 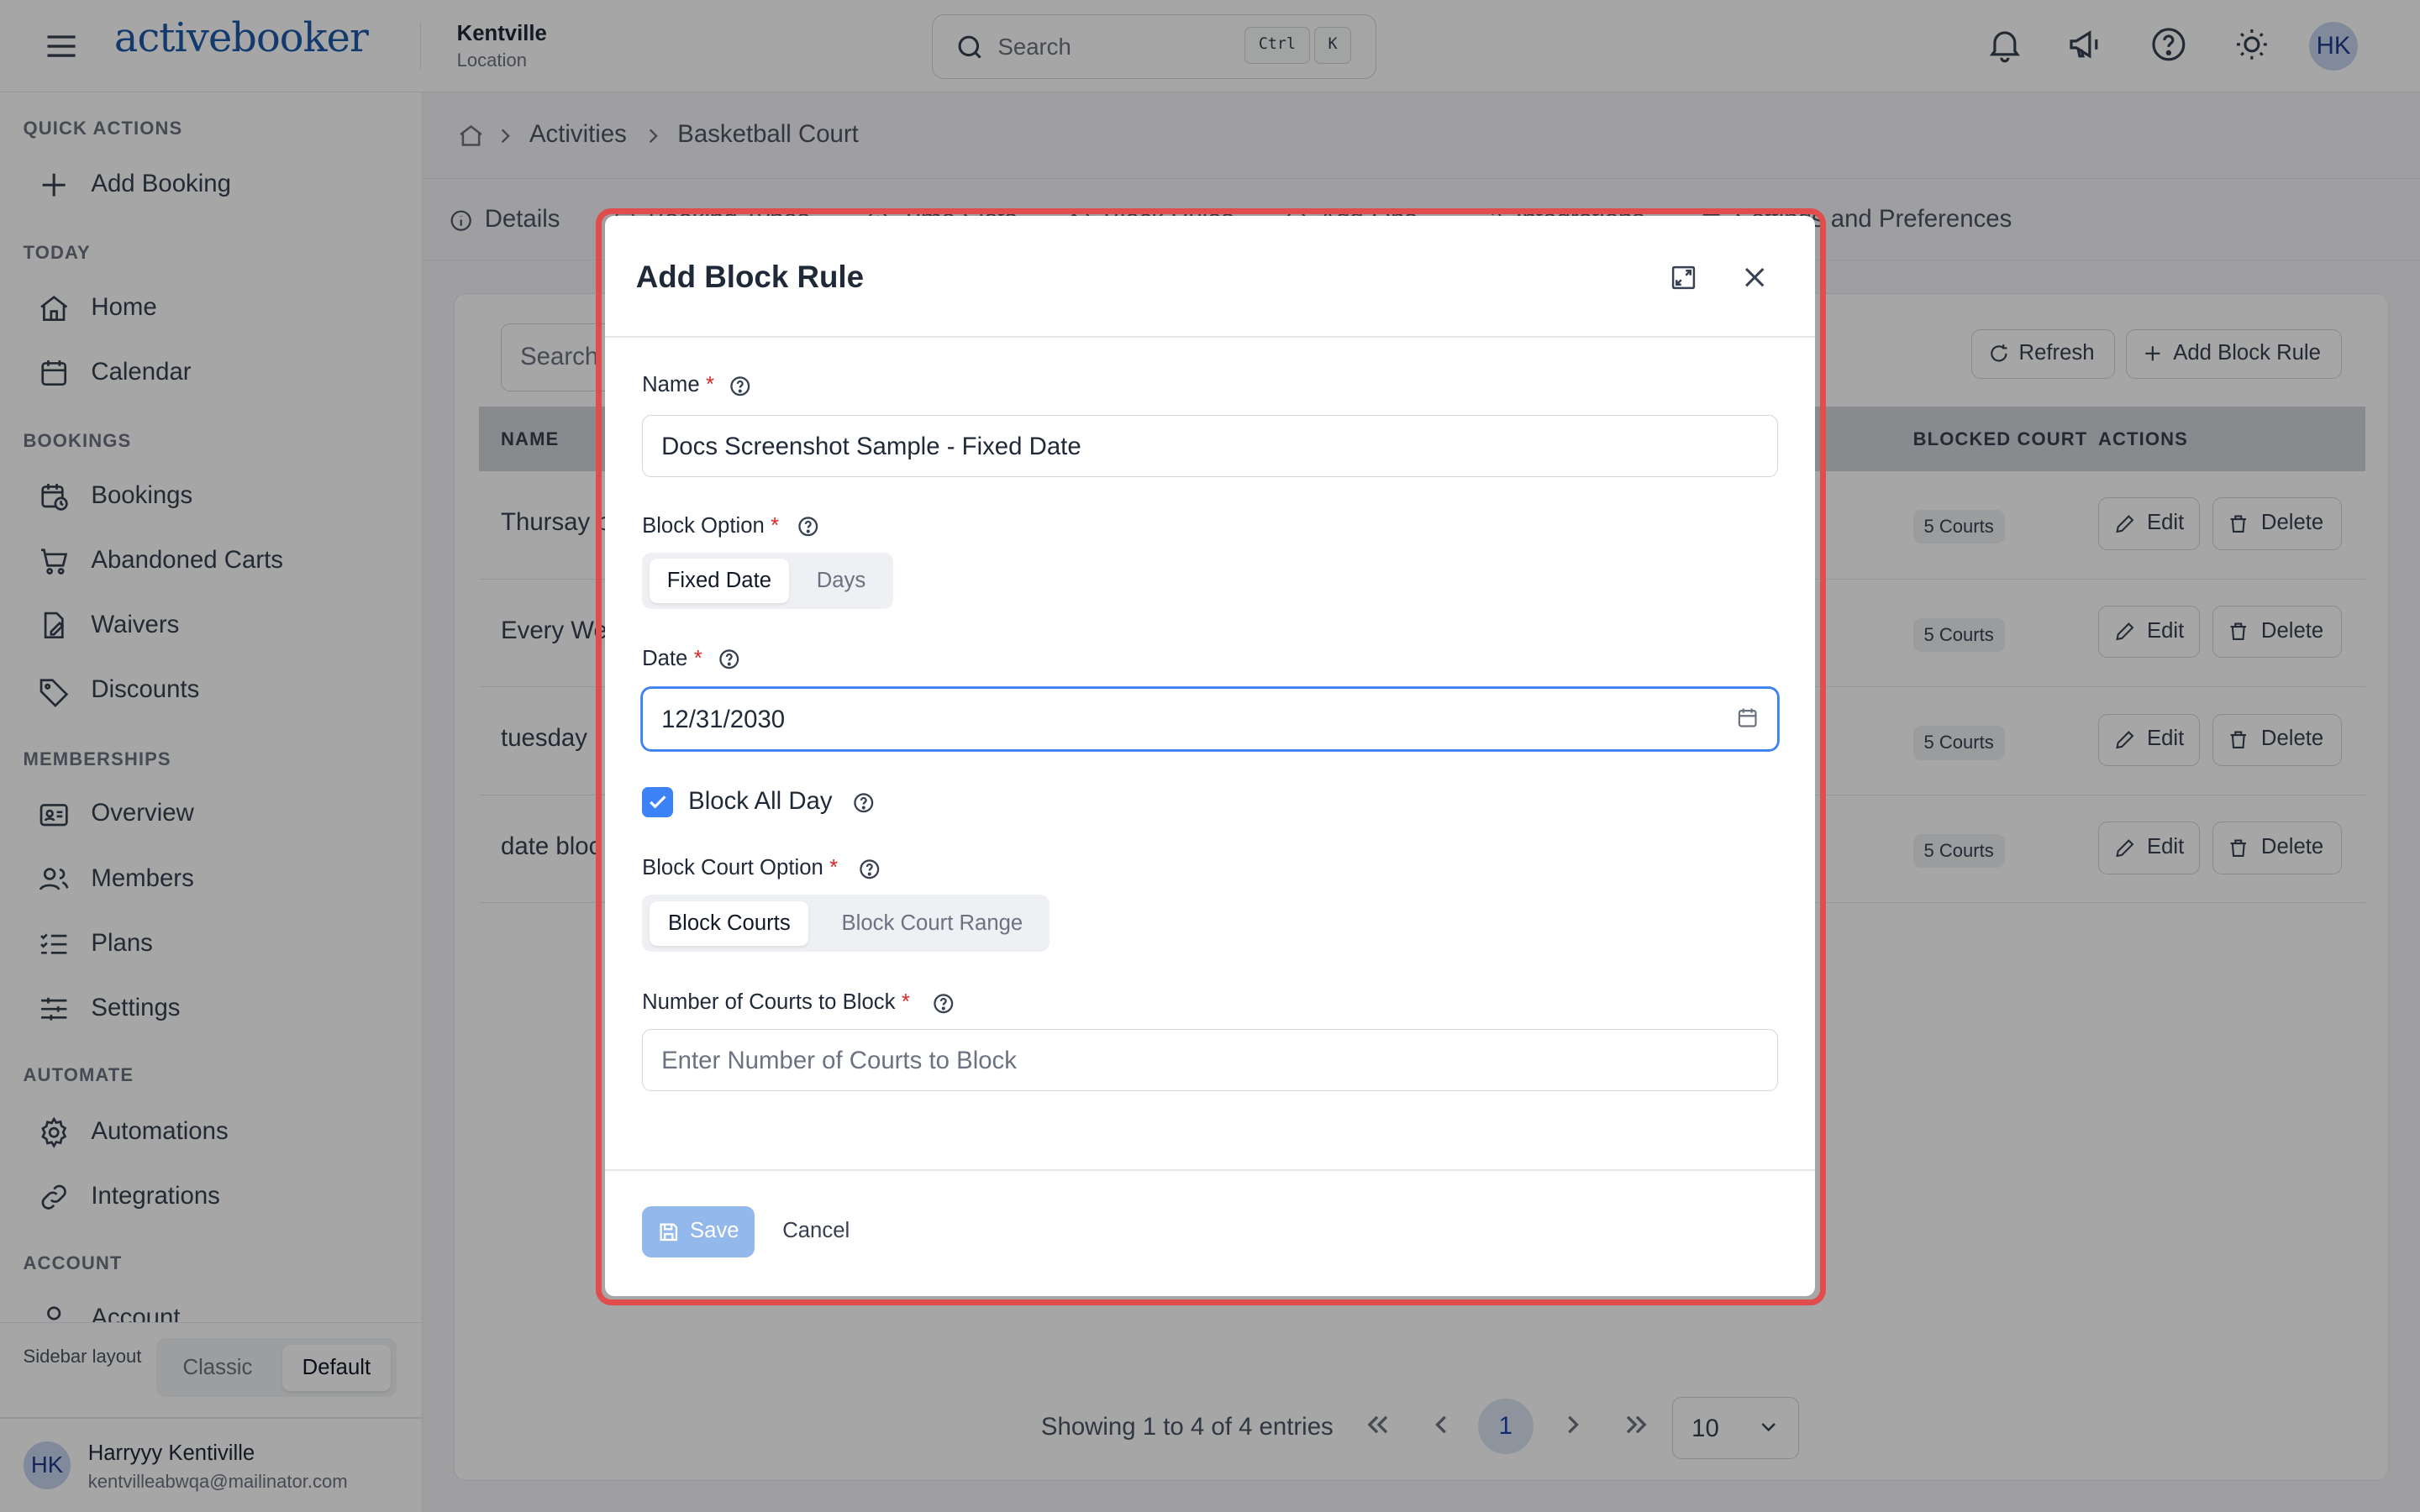 I want to click on date-label-text: Date, so click(x=665, y=658).